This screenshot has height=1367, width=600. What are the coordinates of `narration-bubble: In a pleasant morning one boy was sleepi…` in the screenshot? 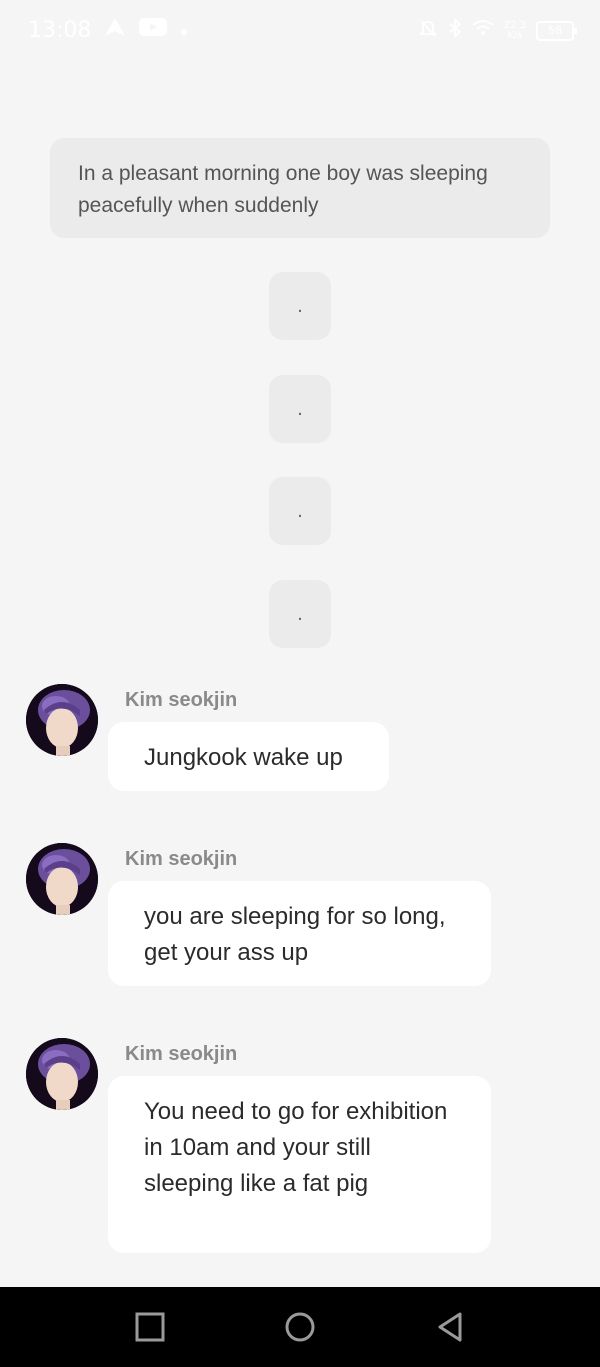 It's located at (300, 188).